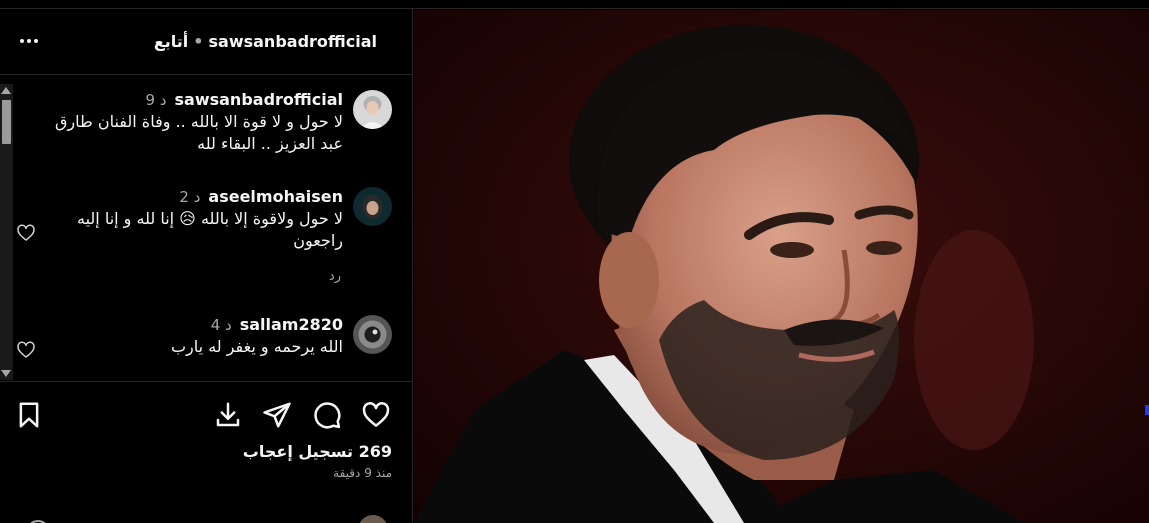 Image resolution: width=1149 pixels, height=523 pixels. I want to click on post-header: أتابع • sawsanbadrofficial, so click(206, 42).